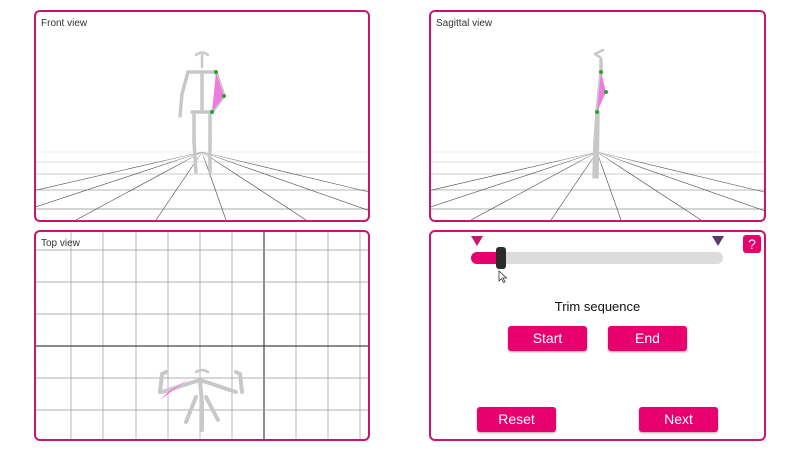  What do you see at coordinates (516, 419) in the screenshot?
I see `reset-button: Reset` at bounding box center [516, 419].